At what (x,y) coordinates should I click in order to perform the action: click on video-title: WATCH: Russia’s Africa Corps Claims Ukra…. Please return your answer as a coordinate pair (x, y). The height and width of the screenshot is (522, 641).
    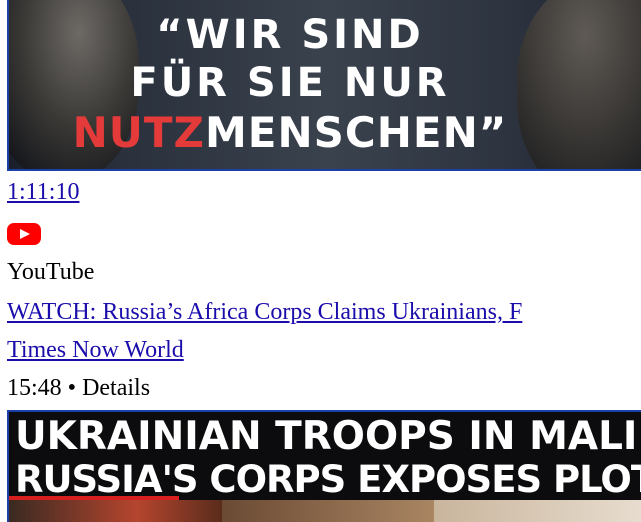
    Looking at the image, I should click on (264, 312).